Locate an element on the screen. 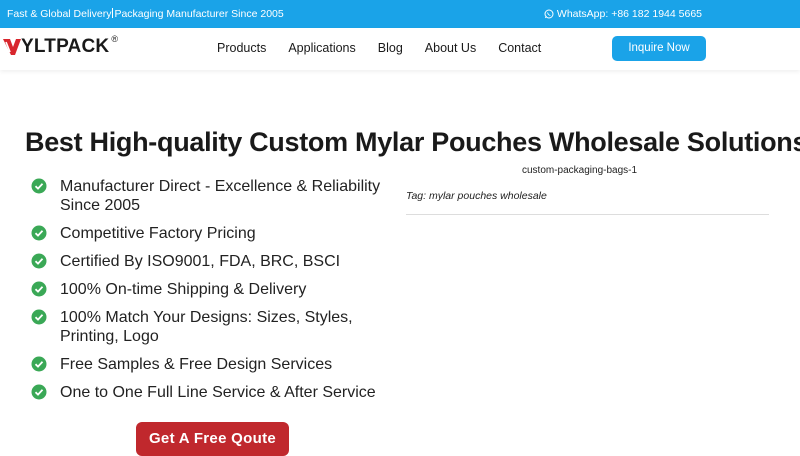  whatsapp-link: WhatsApp: +86 182 1944 5665 is located at coordinates (623, 14).